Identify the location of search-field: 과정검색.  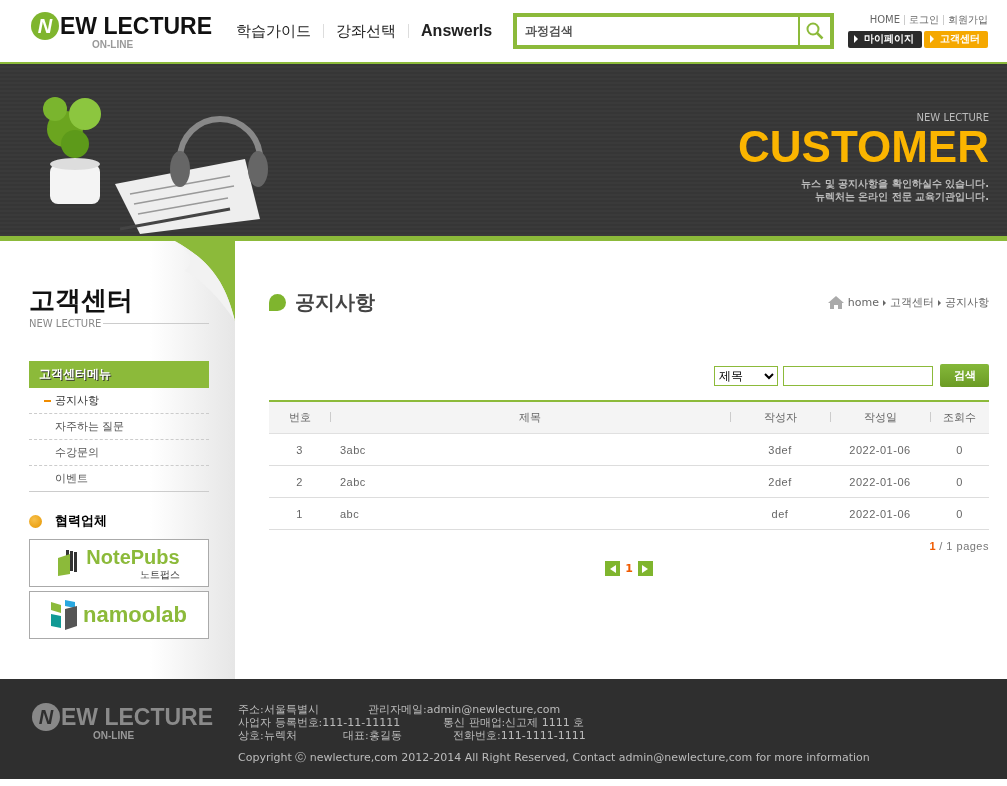
(674, 31).